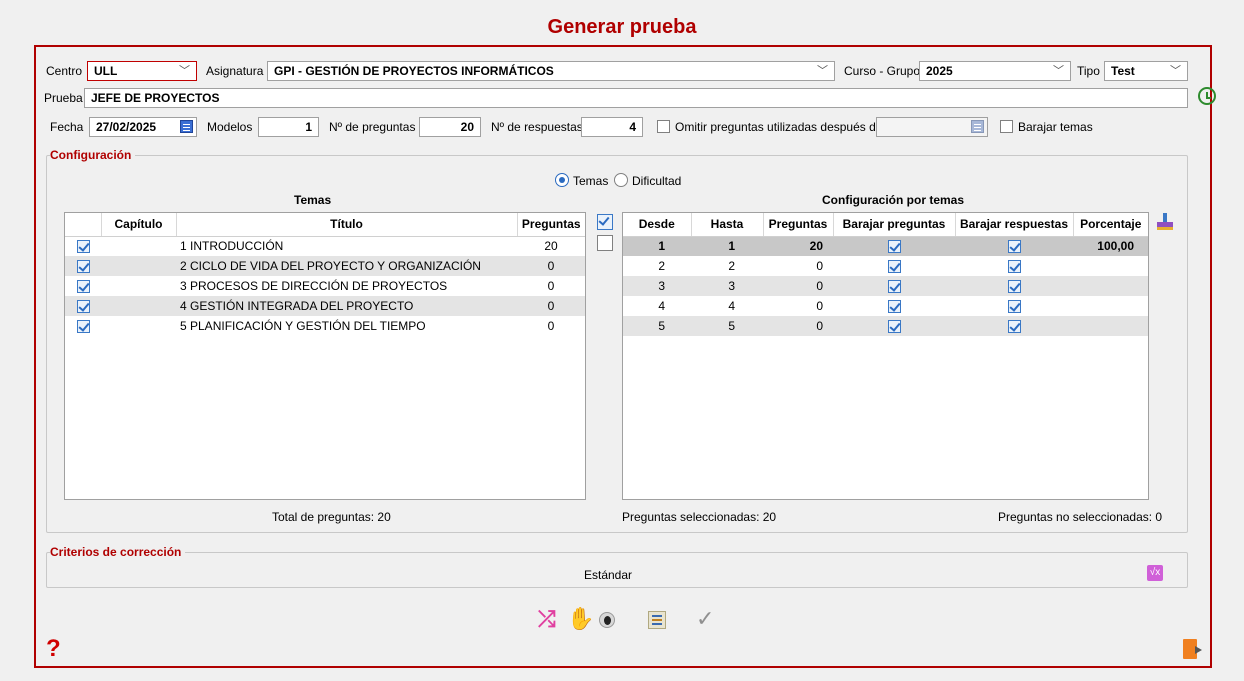 This screenshot has height=681, width=1244. I want to click on help-icon: ?, so click(53, 649).